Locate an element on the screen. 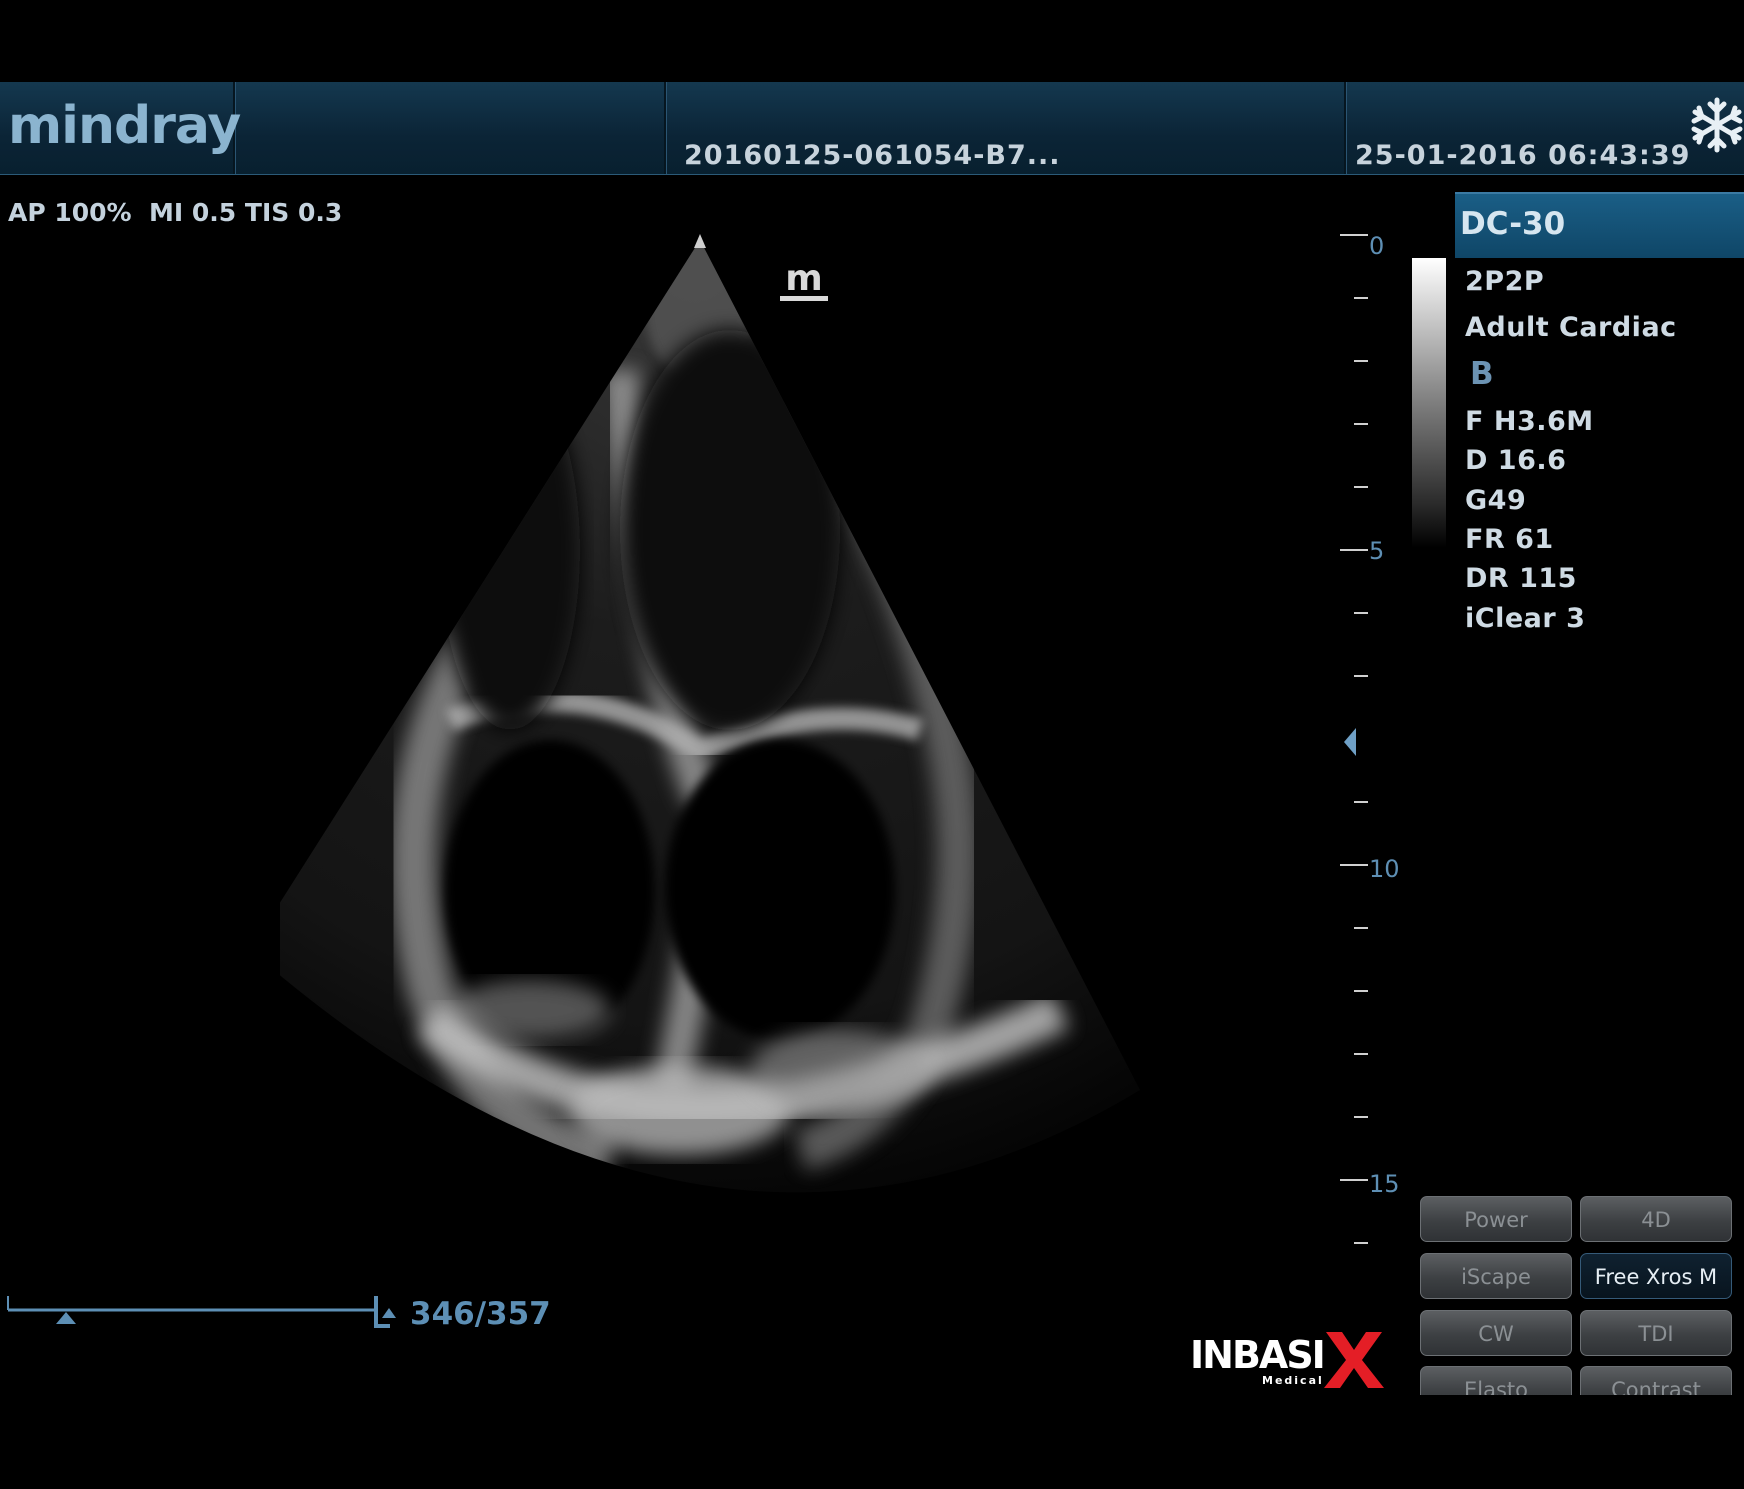 The image size is (1744, 1489). depth-label: 0 is located at coordinates (1377, 246).